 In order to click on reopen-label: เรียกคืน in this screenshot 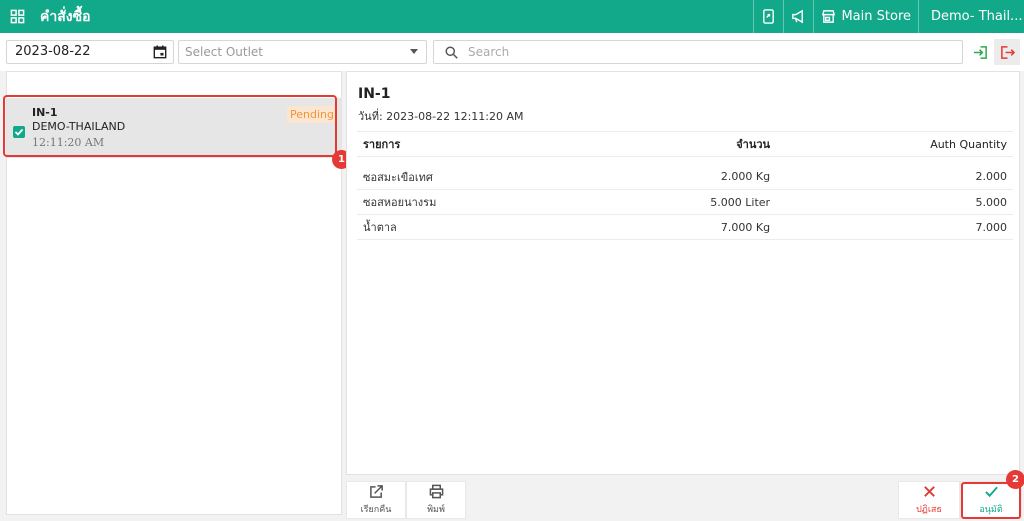, I will do `click(376, 510)`.